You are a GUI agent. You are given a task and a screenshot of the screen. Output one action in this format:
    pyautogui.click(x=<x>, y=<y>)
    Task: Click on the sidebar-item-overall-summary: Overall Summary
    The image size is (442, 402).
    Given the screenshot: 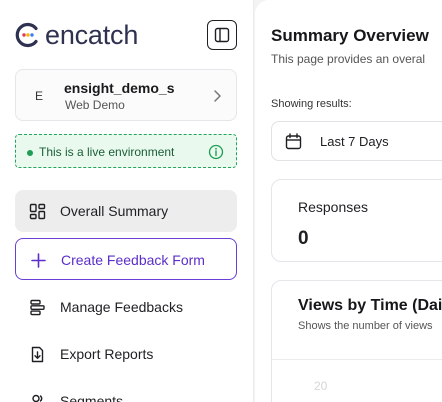 What is the action you would take?
    pyautogui.click(x=126, y=211)
    